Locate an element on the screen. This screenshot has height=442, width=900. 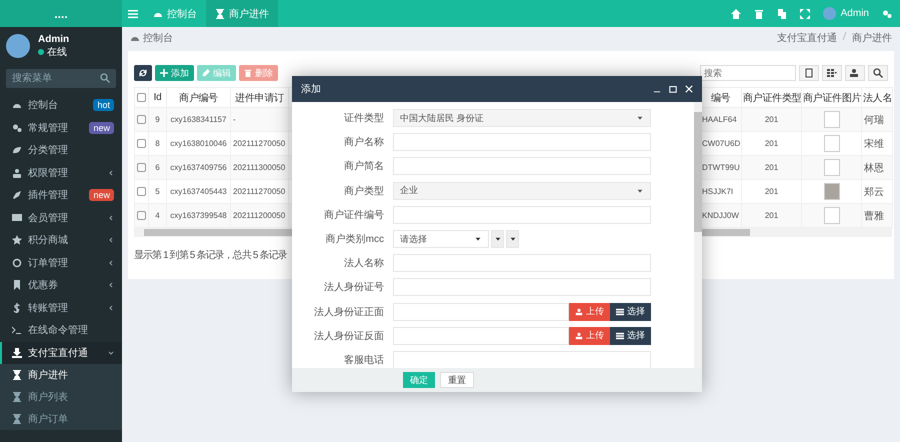
table-cell: 202111300050 is located at coordinates (259, 168).